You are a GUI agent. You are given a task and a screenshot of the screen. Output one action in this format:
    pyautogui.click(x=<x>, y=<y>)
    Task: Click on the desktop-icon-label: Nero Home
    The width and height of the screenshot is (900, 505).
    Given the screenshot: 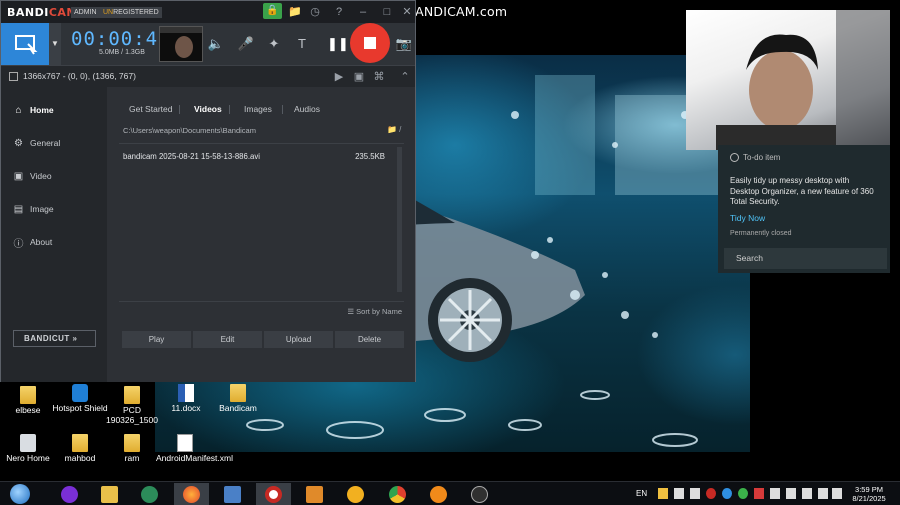 What is the action you would take?
    pyautogui.click(x=28, y=458)
    